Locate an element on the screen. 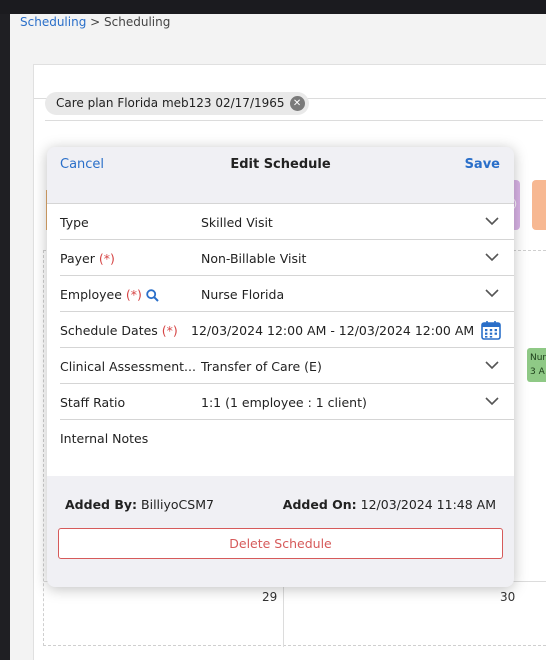  employee-field: Employee (*) Nurse Florida is located at coordinates (287, 294).